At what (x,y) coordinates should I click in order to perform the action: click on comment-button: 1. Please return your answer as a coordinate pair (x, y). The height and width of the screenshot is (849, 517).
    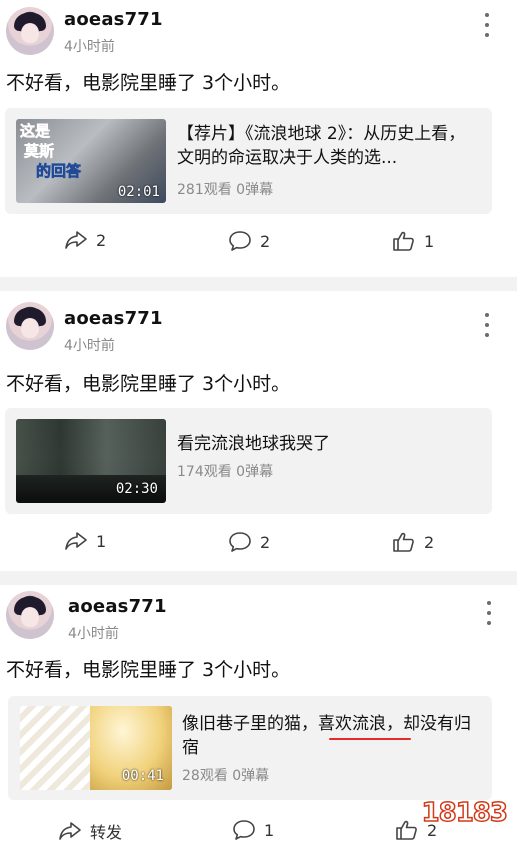
    Looking at the image, I should click on (253, 830).